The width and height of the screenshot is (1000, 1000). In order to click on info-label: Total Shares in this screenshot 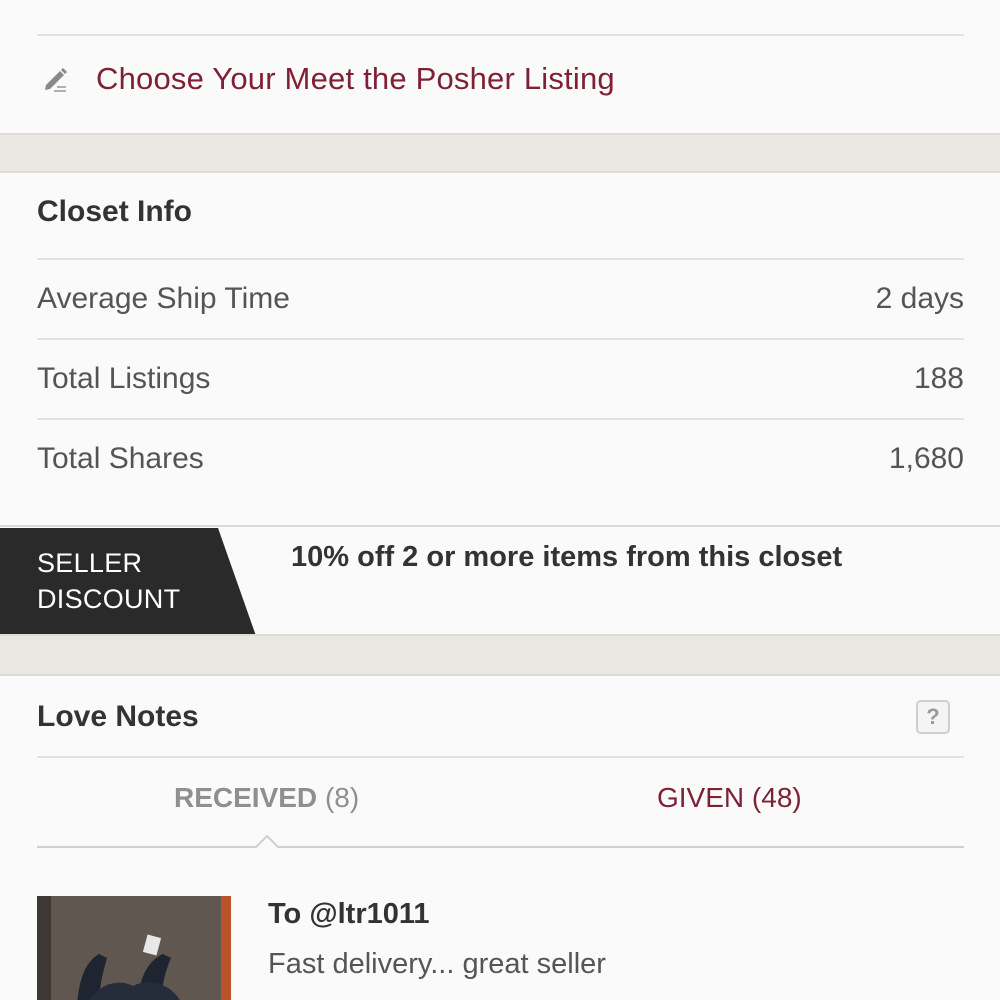, I will do `click(120, 458)`.